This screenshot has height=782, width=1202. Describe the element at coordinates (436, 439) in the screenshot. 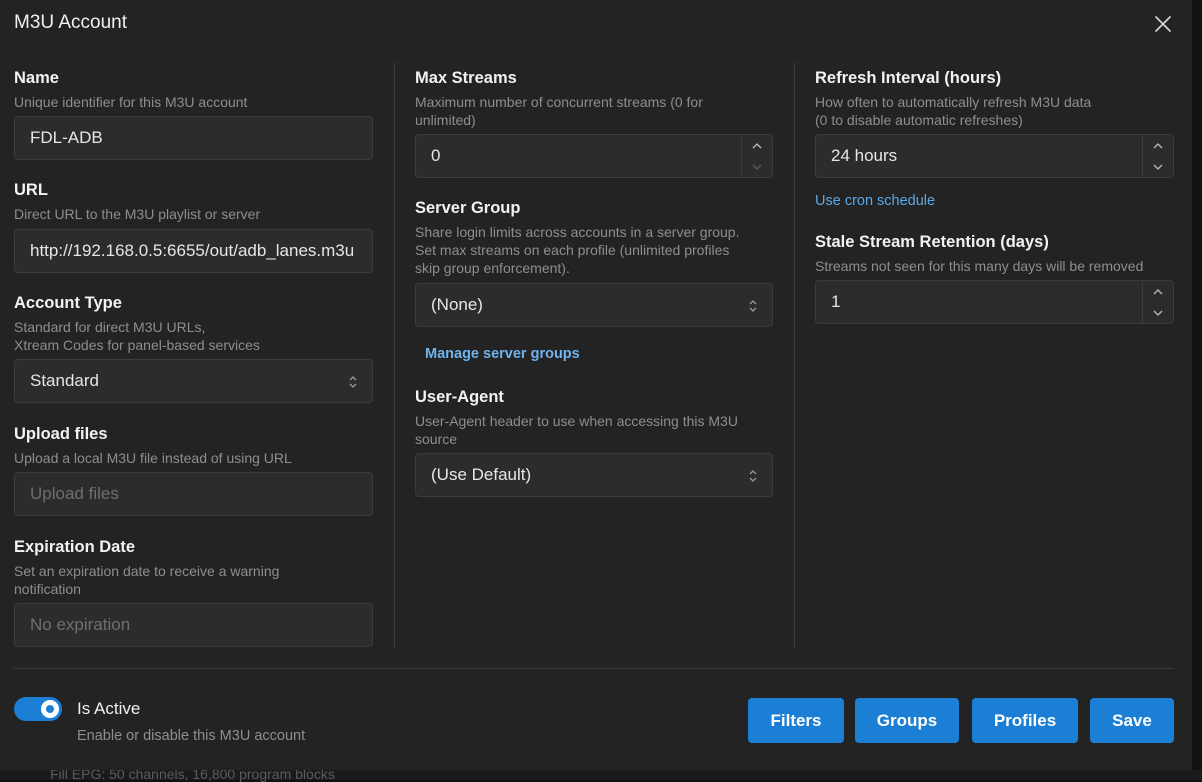

I see `user-agent-description-line2: source` at that location.